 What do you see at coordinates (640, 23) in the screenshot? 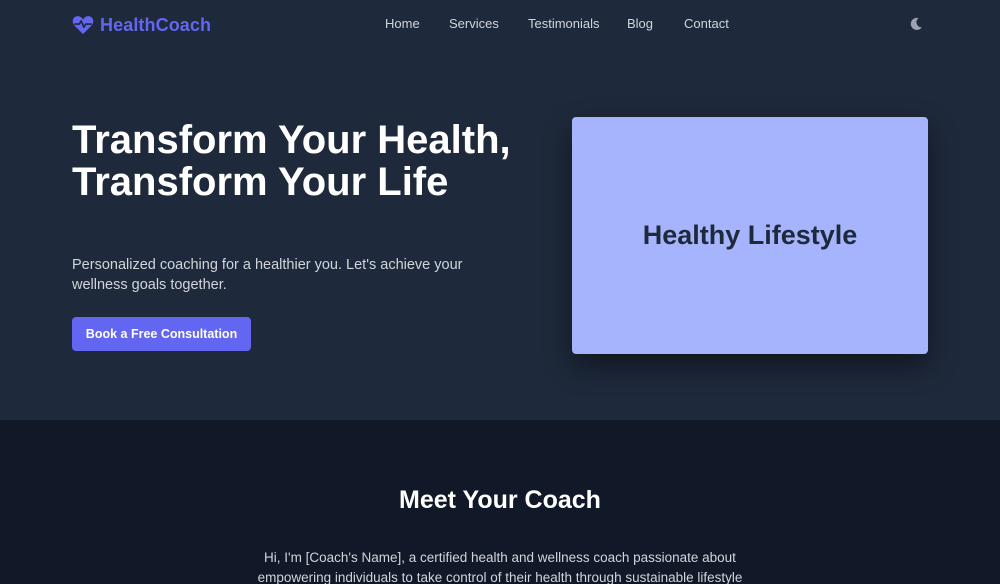
I see `nav-link-blog: Blog` at bounding box center [640, 23].